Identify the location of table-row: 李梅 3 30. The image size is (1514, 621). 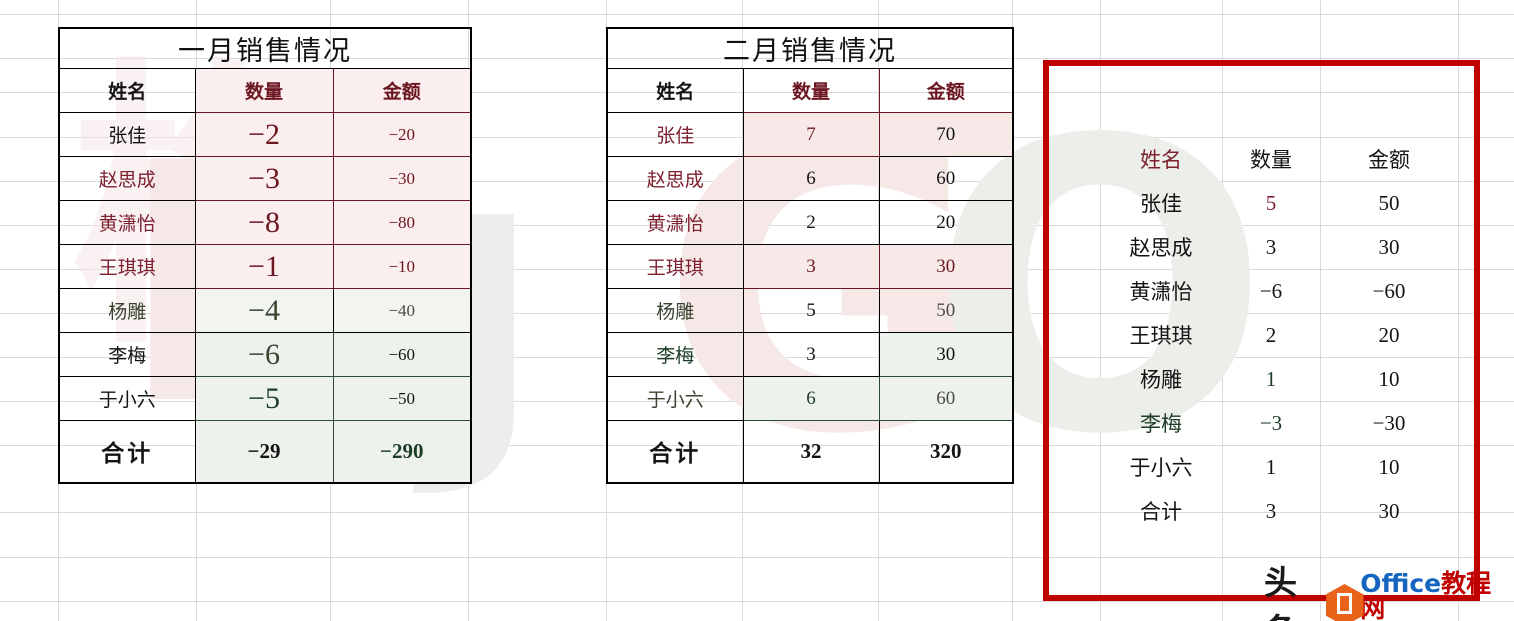
(810, 354).